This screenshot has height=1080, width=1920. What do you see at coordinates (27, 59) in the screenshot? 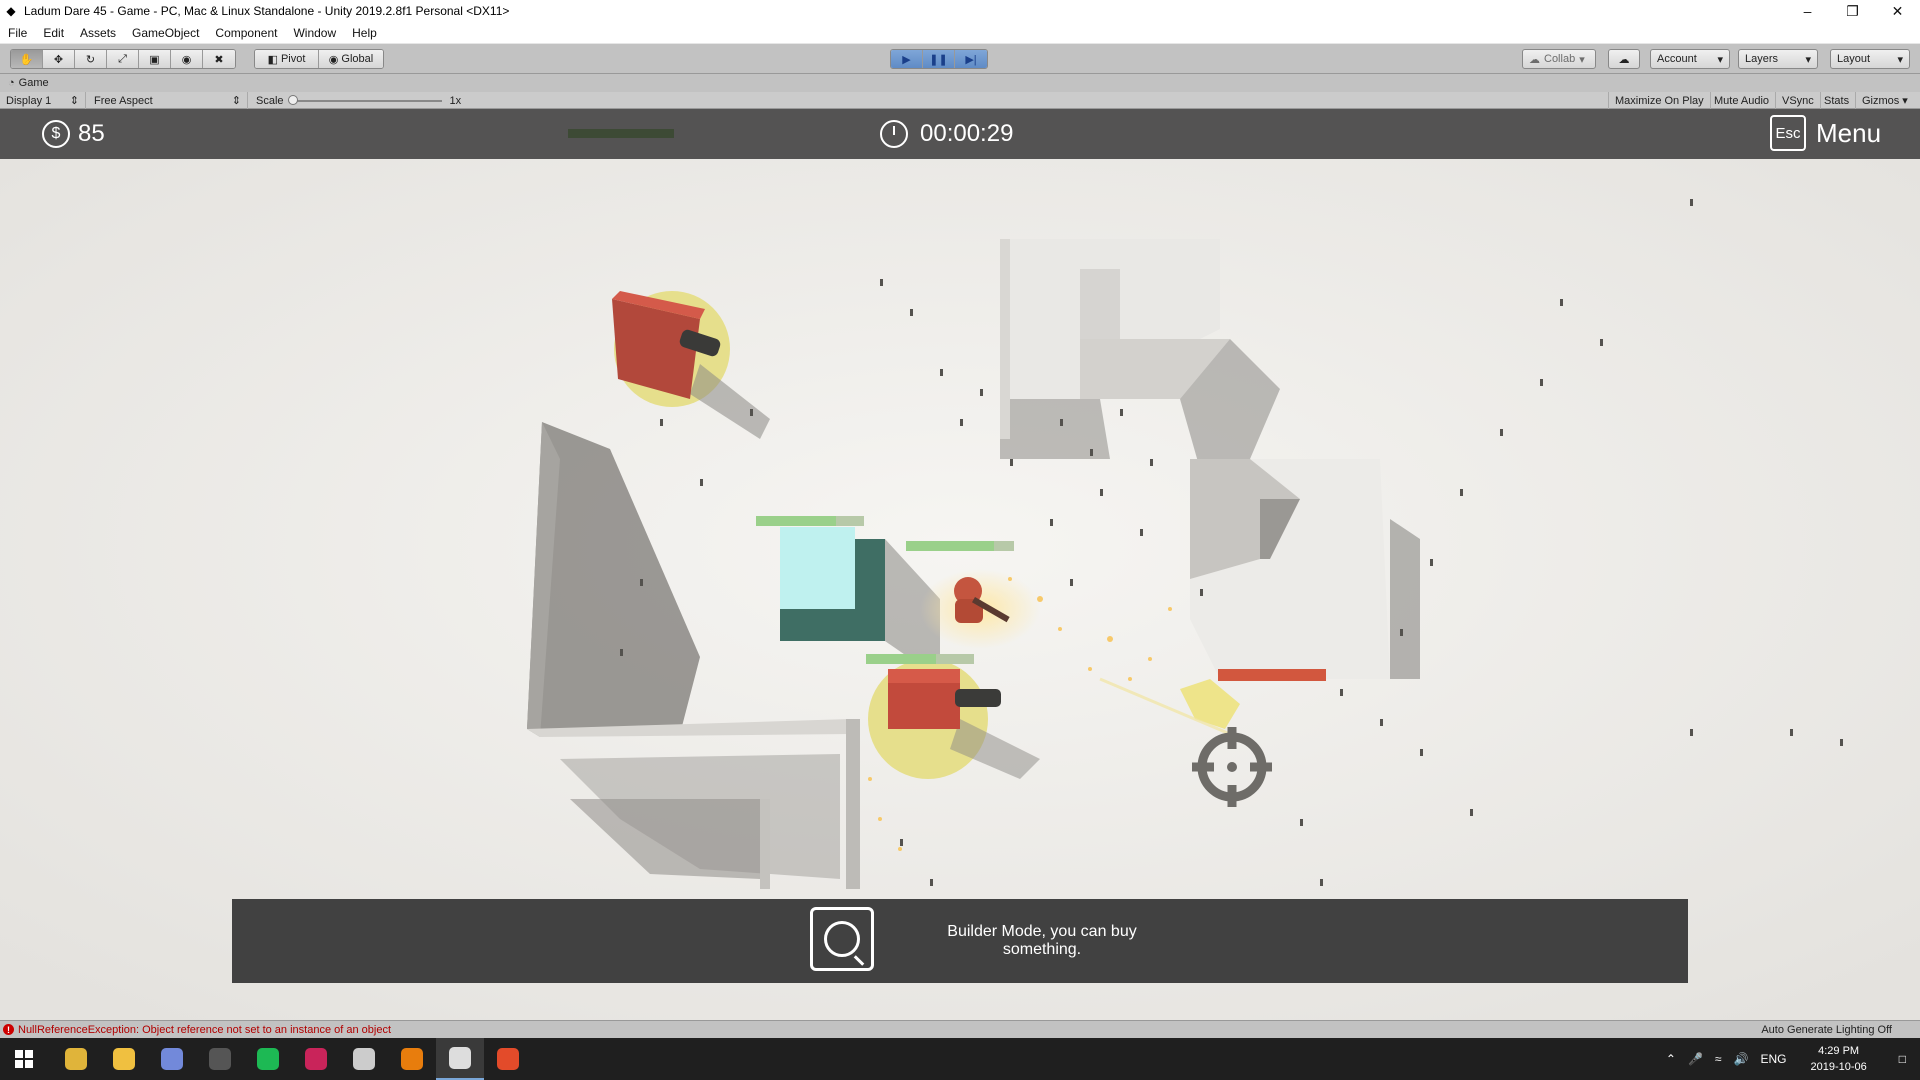
I see `hand-tool-icon: ✋` at bounding box center [27, 59].